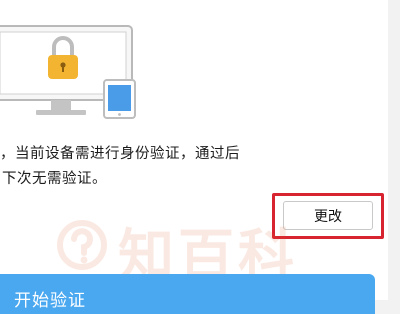  What do you see at coordinates (187, 294) in the screenshot?
I see `start-verification-button: 开始验证` at bounding box center [187, 294].